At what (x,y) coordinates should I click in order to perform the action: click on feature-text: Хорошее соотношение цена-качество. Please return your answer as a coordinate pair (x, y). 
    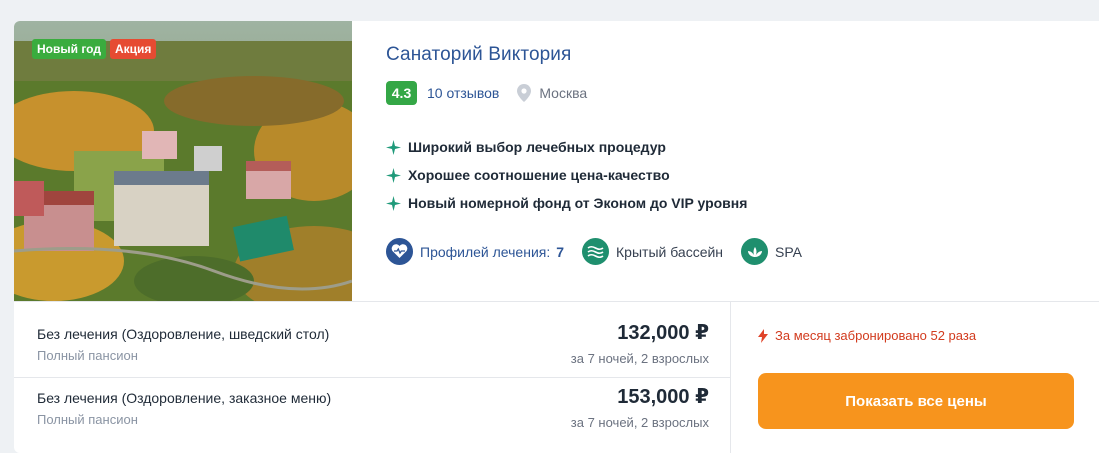
    Looking at the image, I should click on (539, 175).